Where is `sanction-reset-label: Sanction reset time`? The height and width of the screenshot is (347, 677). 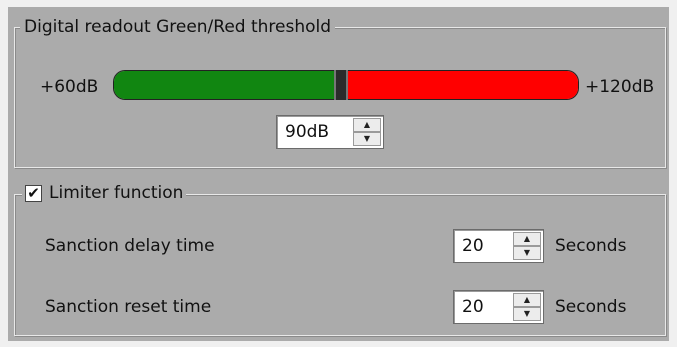 sanction-reset-label: Sanction reset time is located at coordinates (128, 307).